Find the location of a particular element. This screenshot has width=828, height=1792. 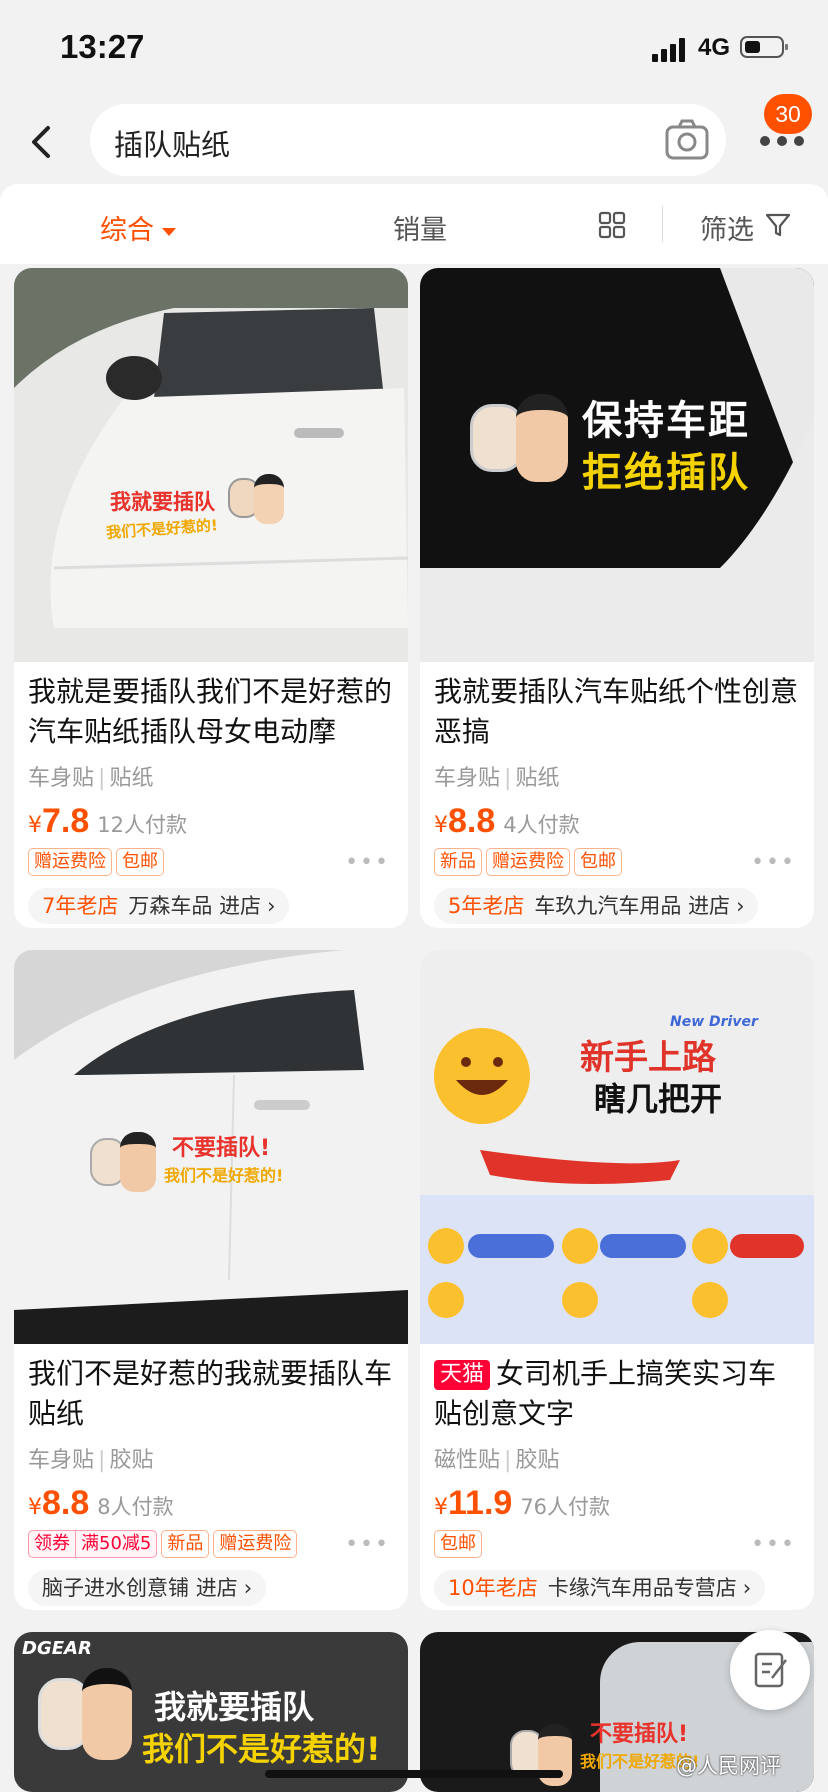

price-row: ¥11.9 76人付款 is located at coordinates (617, 1504).